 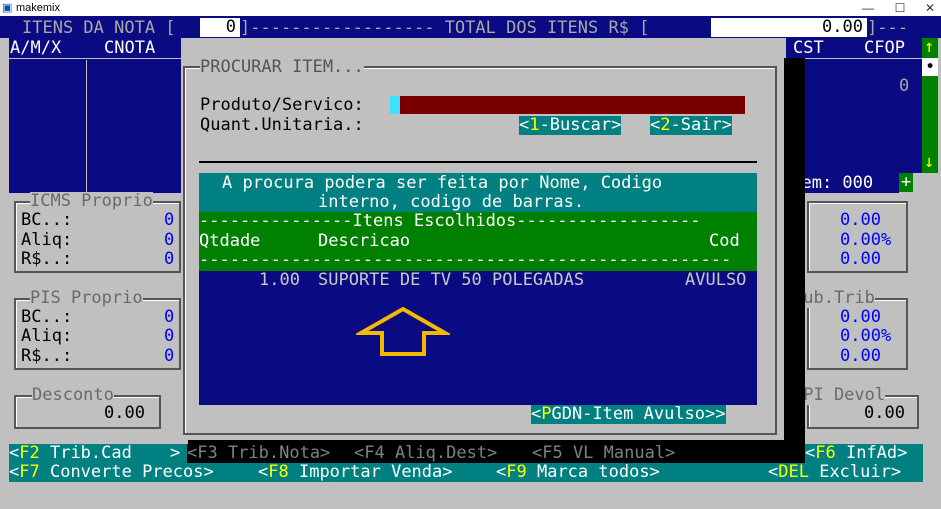 I want to click on col-cfop: CFOP, so click(x=884, y=48).